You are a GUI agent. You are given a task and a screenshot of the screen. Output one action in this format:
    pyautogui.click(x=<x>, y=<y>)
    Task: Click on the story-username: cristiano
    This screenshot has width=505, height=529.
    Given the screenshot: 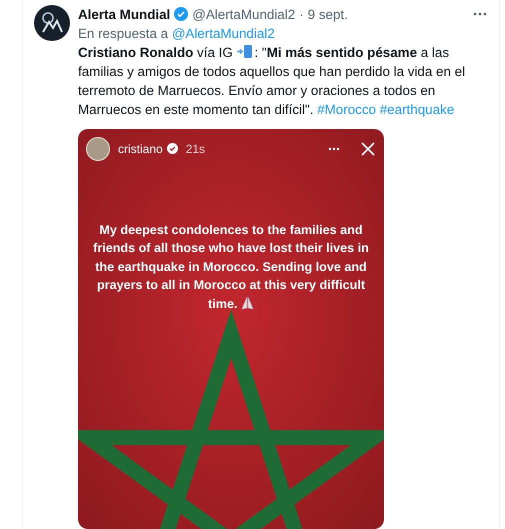 What is the action you would take?
    pyautogui.click(x=140, y=149)
    